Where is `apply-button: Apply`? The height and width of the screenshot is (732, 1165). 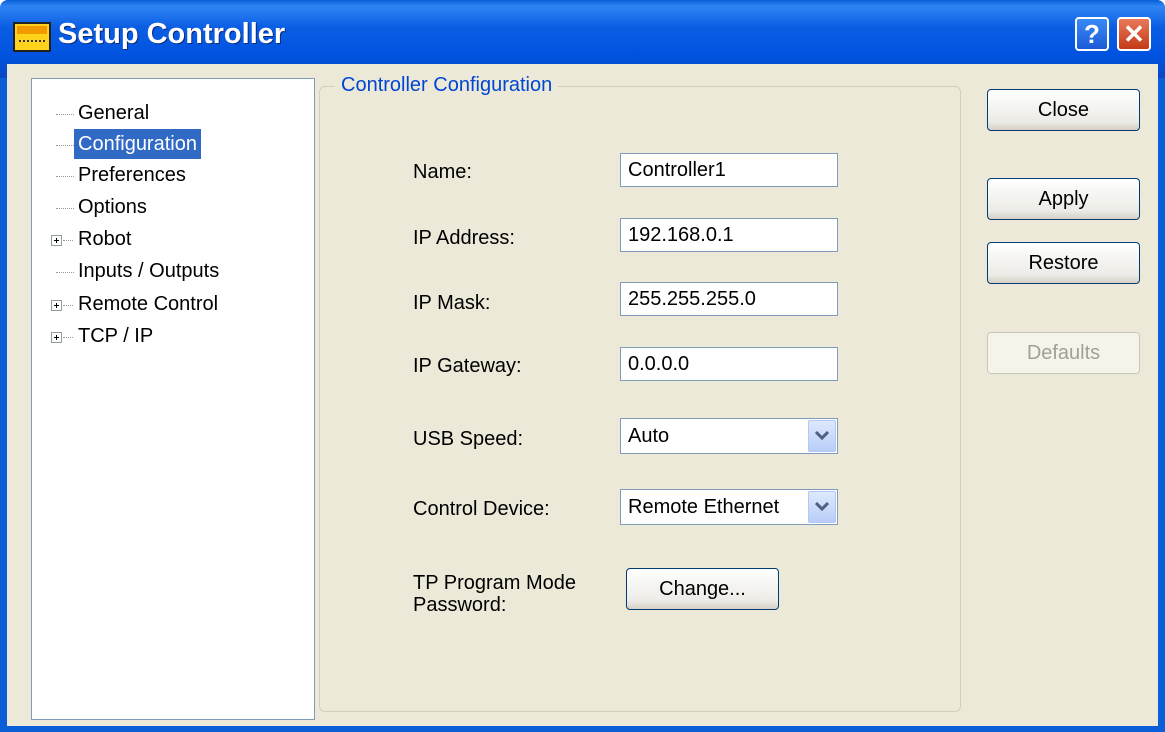 apply-button: Apply is located at coordinates (1063, 199).